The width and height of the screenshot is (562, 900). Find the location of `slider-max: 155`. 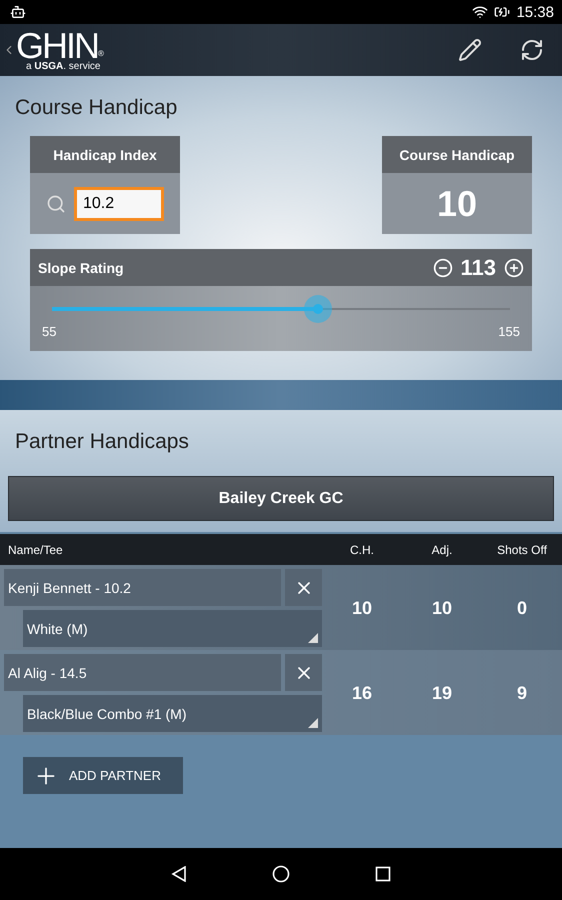

slider-max: 155 is located at coordinates (509, 331).